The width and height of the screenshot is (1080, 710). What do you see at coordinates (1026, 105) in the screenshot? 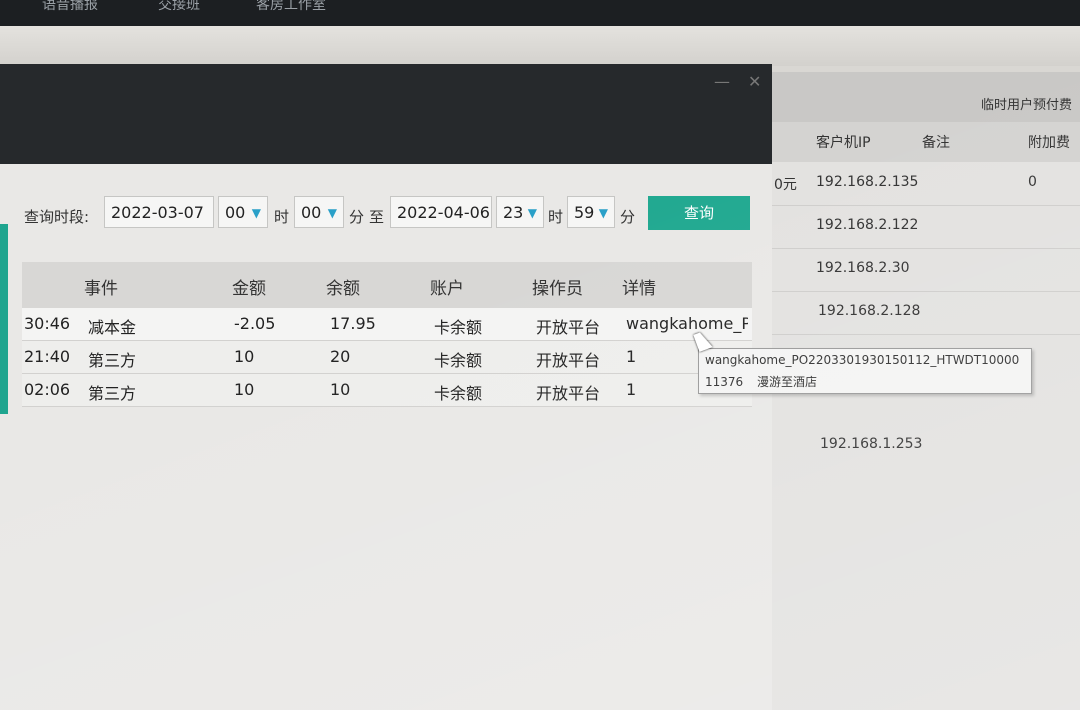
I see `background-window-title: 临时用户预付费` at bounding box center [1026, 105].